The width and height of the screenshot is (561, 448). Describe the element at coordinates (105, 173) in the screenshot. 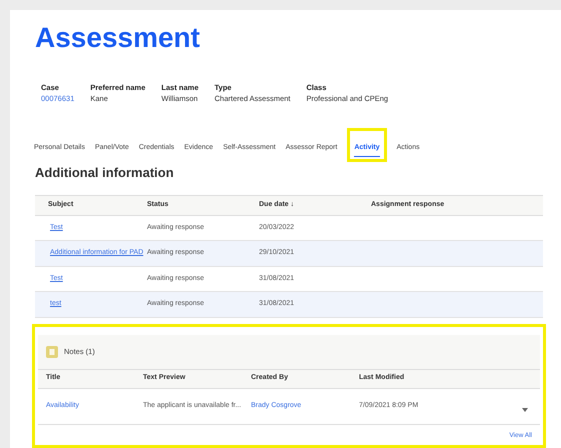

I see `section-title: Additional information` at that location.